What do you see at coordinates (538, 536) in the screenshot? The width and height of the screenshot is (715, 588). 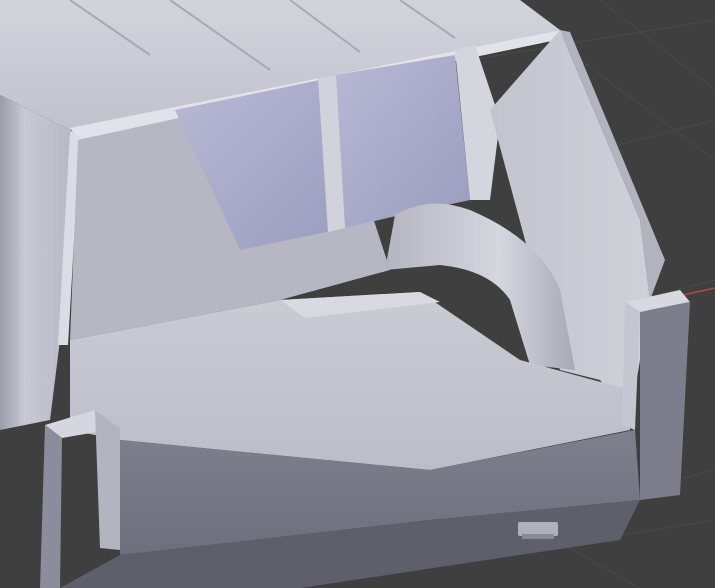 I see `tow-hitch-shadow` at bounding box center [538, 536].